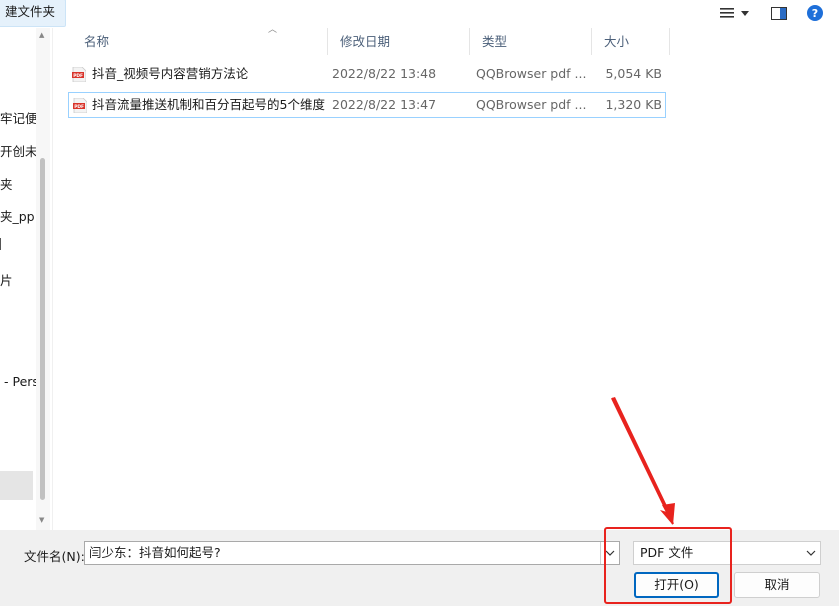  I want to click on scroll-down-icon: ▼, so click(41, 520).